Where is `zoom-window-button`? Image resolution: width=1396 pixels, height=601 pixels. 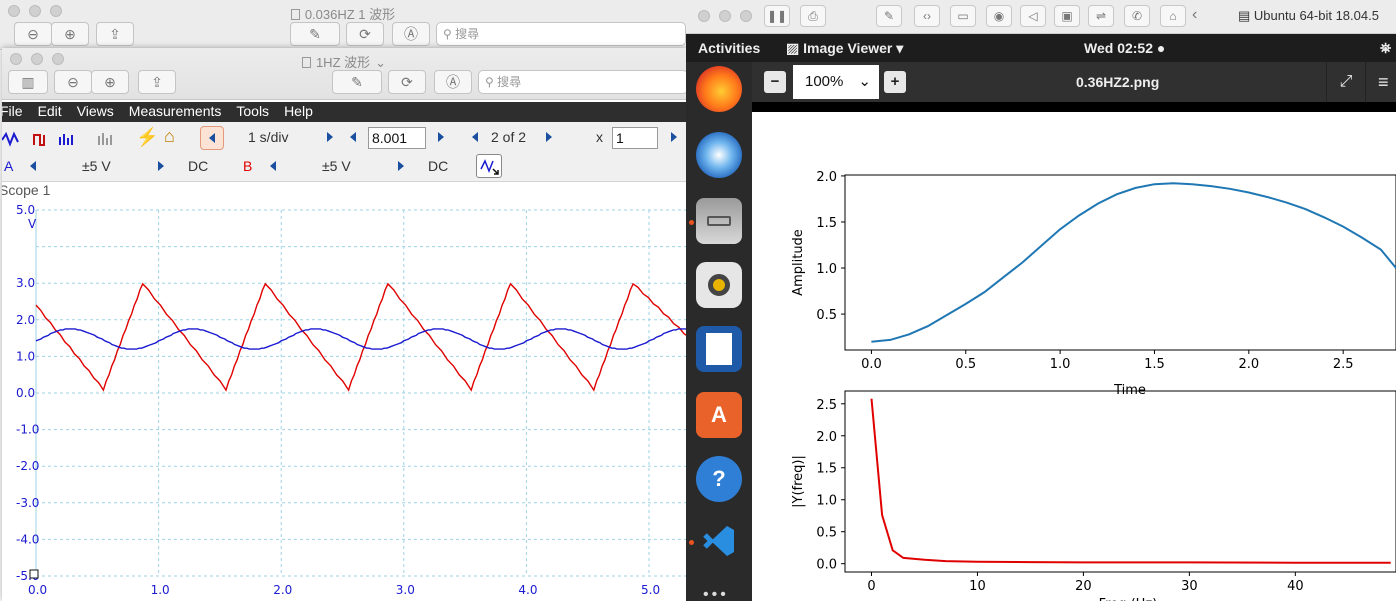
zoom-window-button is located at coordinates (746, 16).